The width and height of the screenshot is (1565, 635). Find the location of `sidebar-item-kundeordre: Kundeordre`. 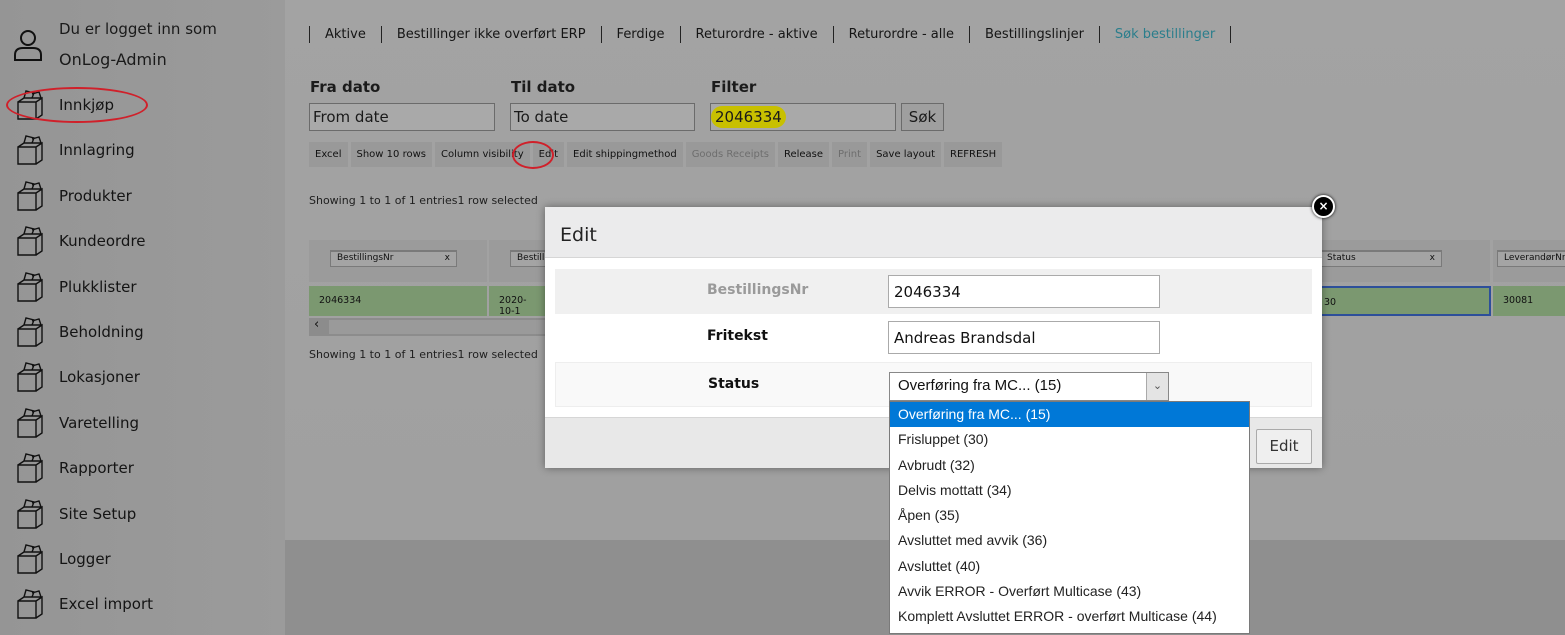

sidebar-item-kundeordre: Kundeordre is located at coordinates (144, 241).